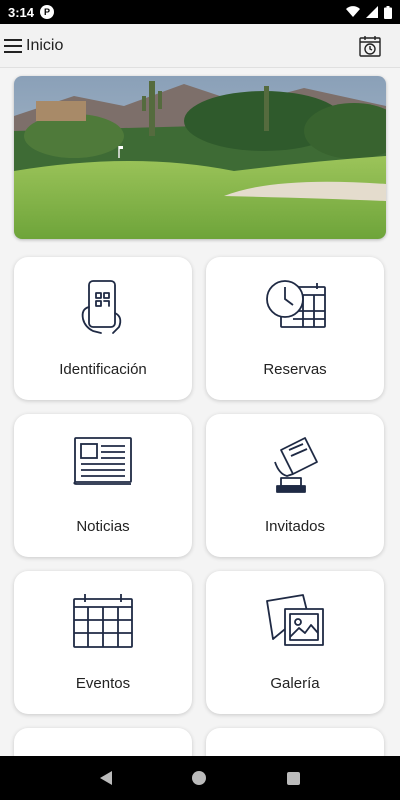 Image resolution: width=400 pixels, height=800 pixels. I want to click on signal-icon, so click(372, 12).